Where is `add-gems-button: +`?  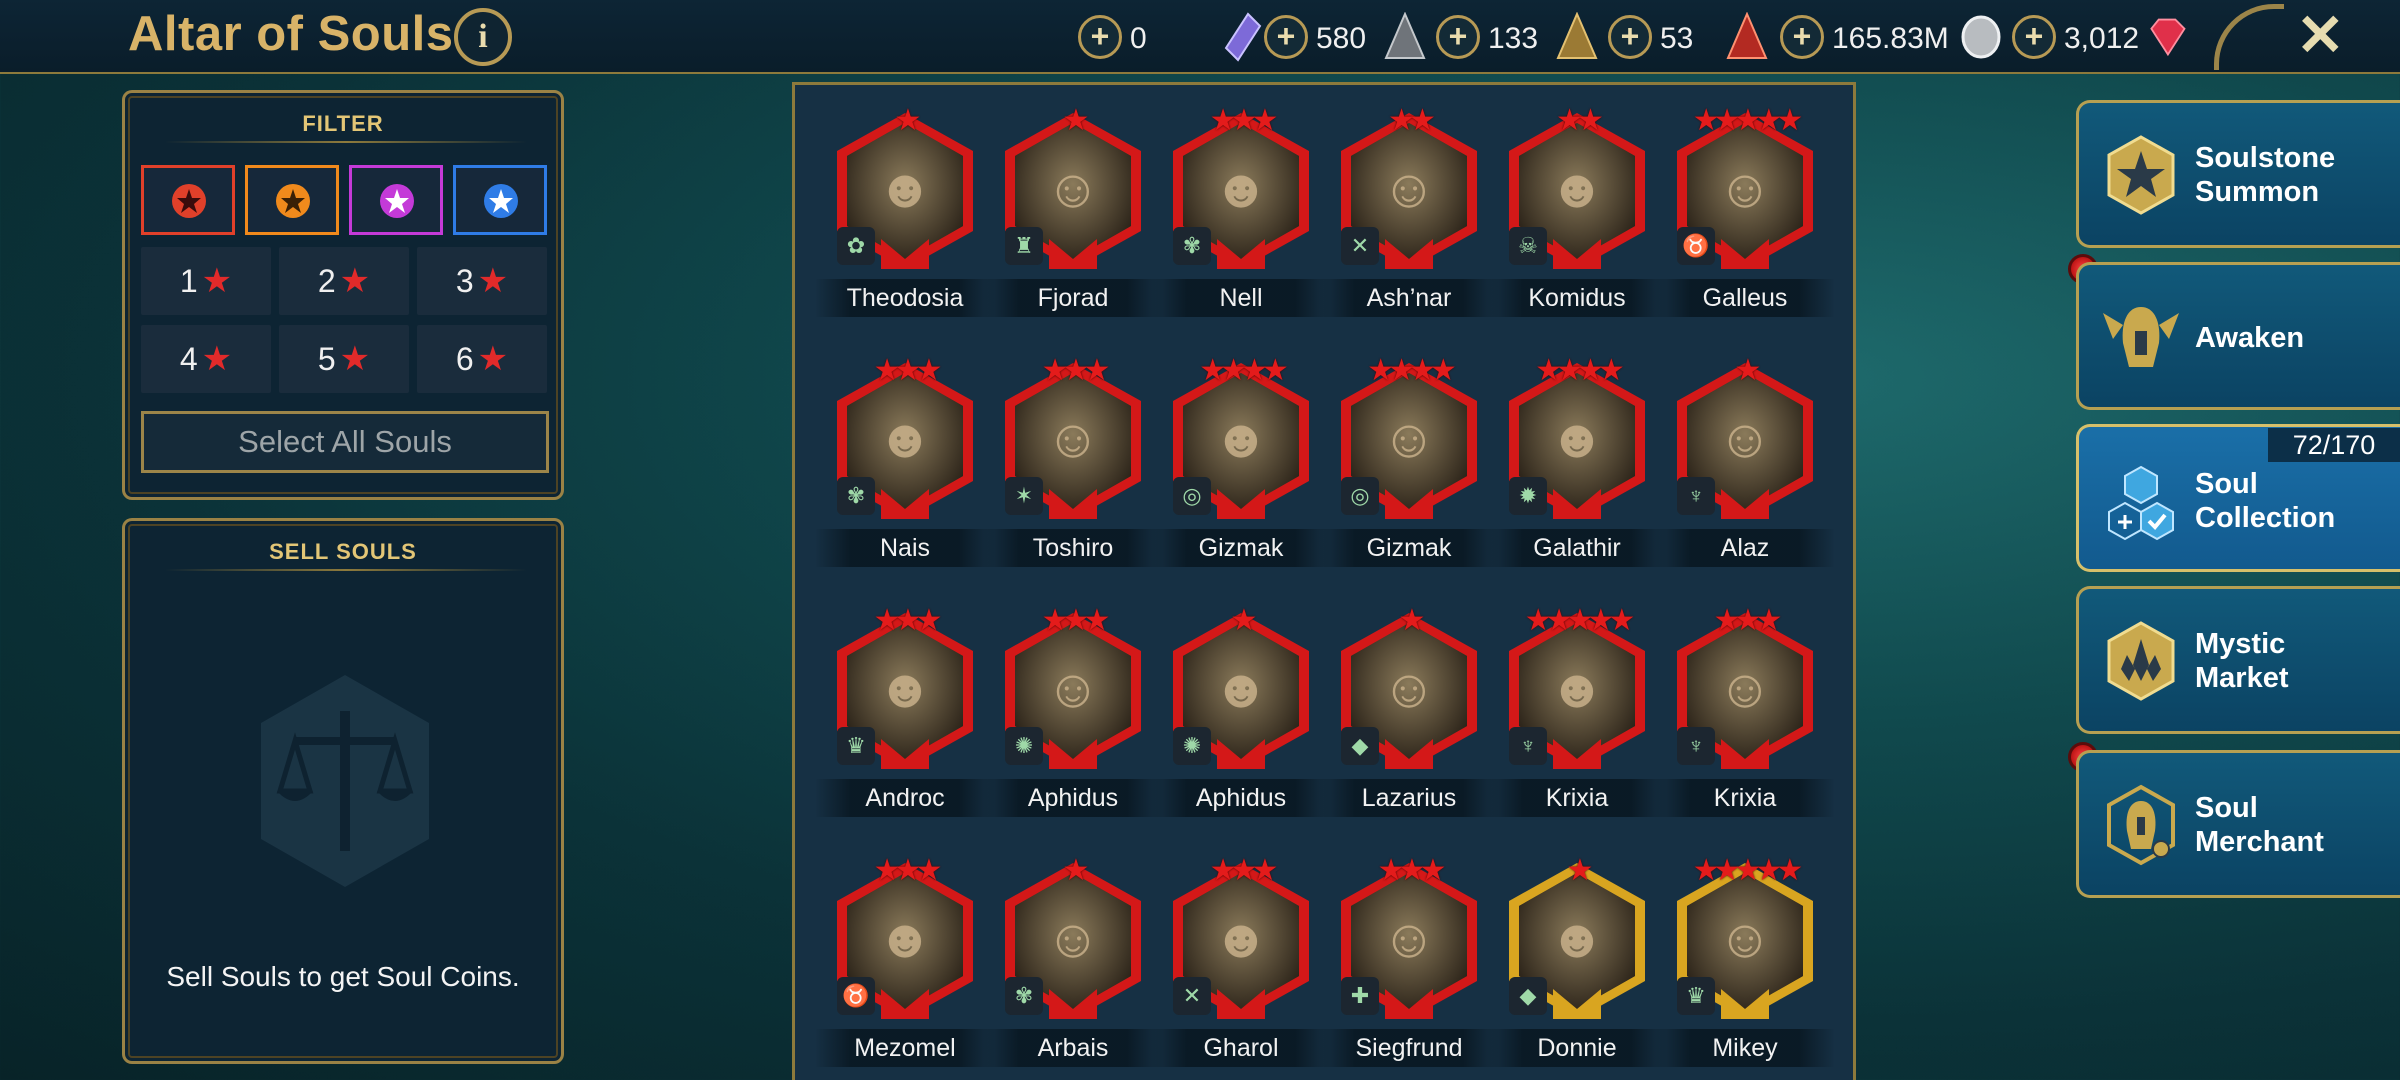
add-gems-button: + is located at coordinates (2034, 37).